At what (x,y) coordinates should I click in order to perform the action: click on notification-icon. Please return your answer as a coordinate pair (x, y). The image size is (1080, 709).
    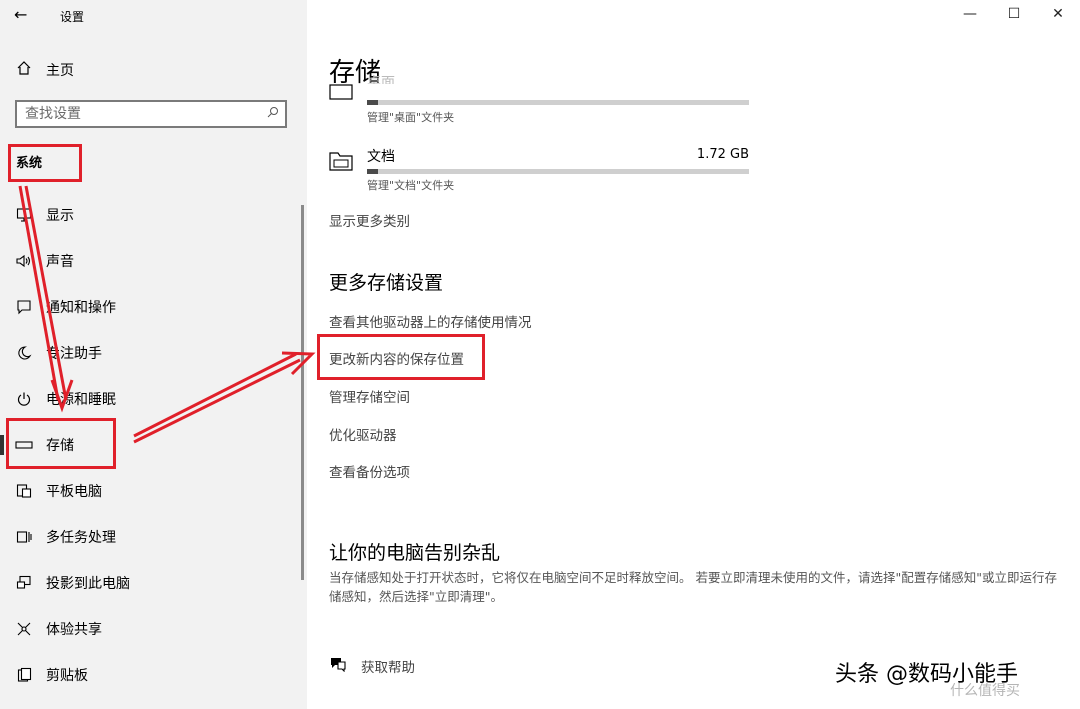
    Looking at the image, I should click on (24, 307).